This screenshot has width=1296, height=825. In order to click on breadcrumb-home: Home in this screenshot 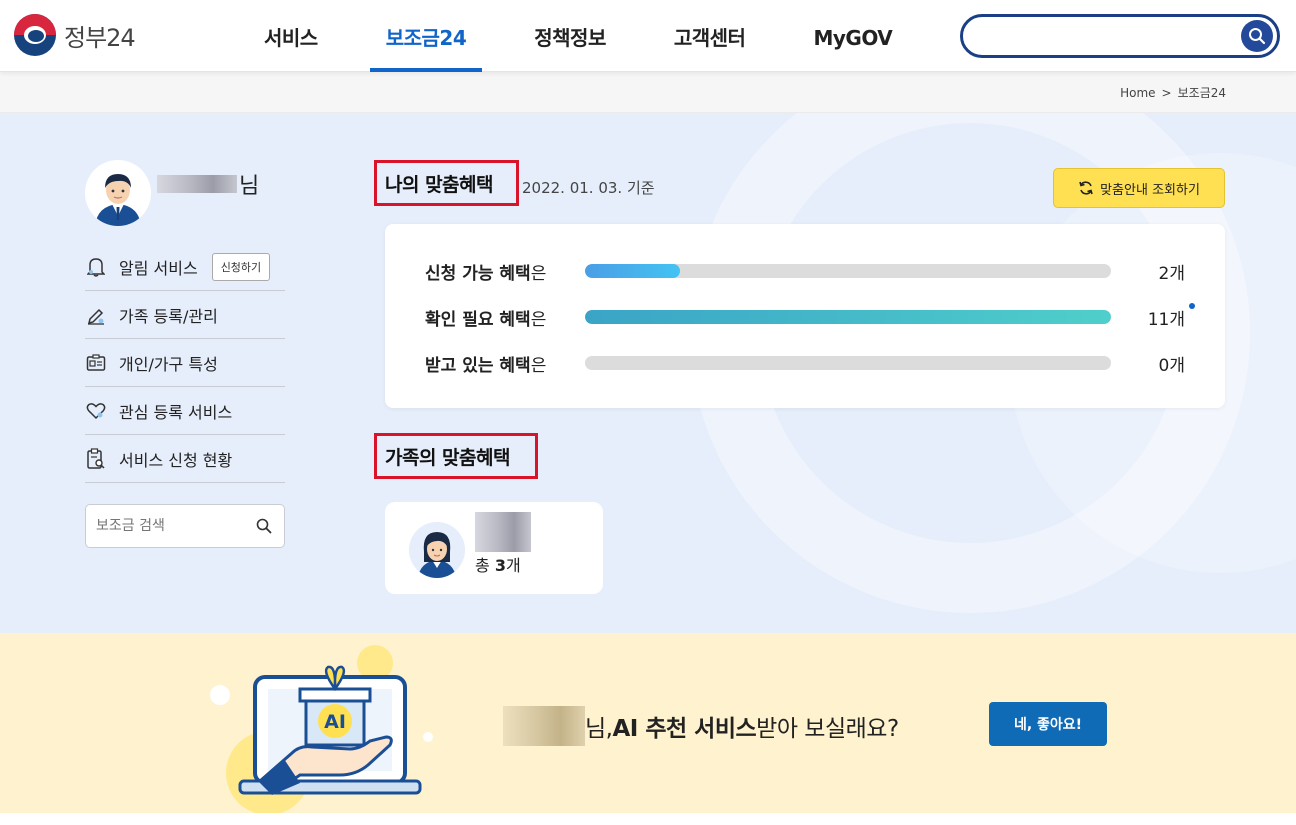, I will do `click(1137, 93)`.